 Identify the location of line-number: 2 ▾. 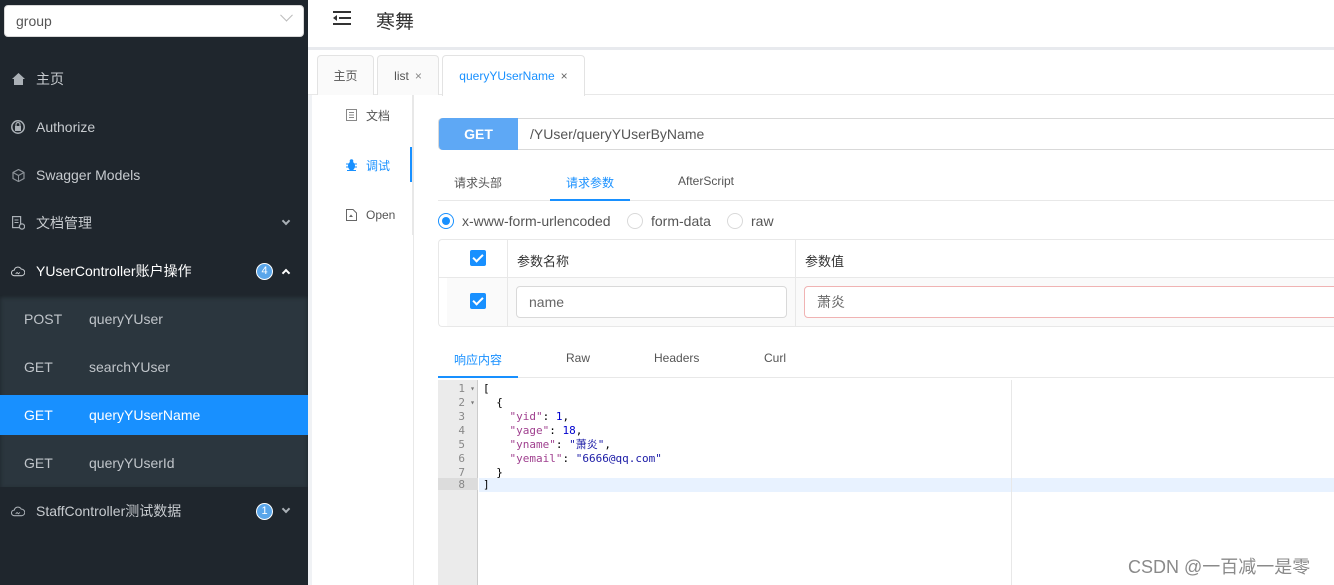
(466, 402).